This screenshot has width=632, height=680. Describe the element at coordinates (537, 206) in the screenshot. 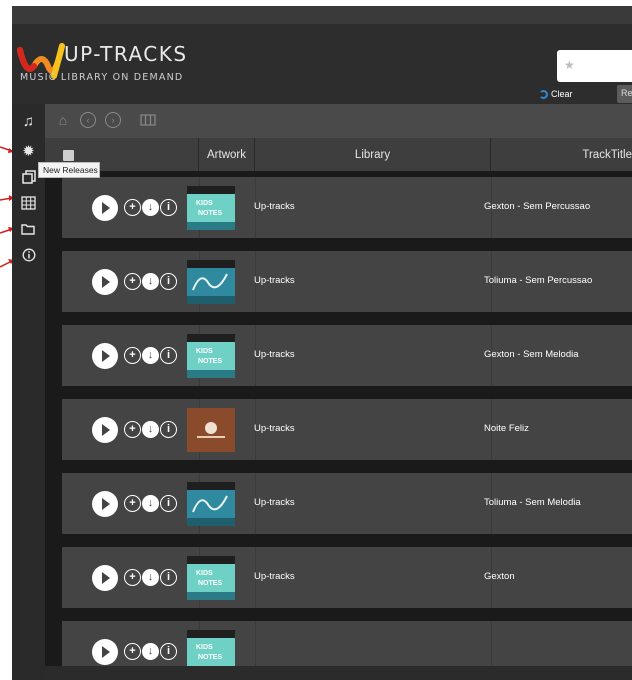

I see `track-title-cell: Gexton - Sem Percussao` at that location.